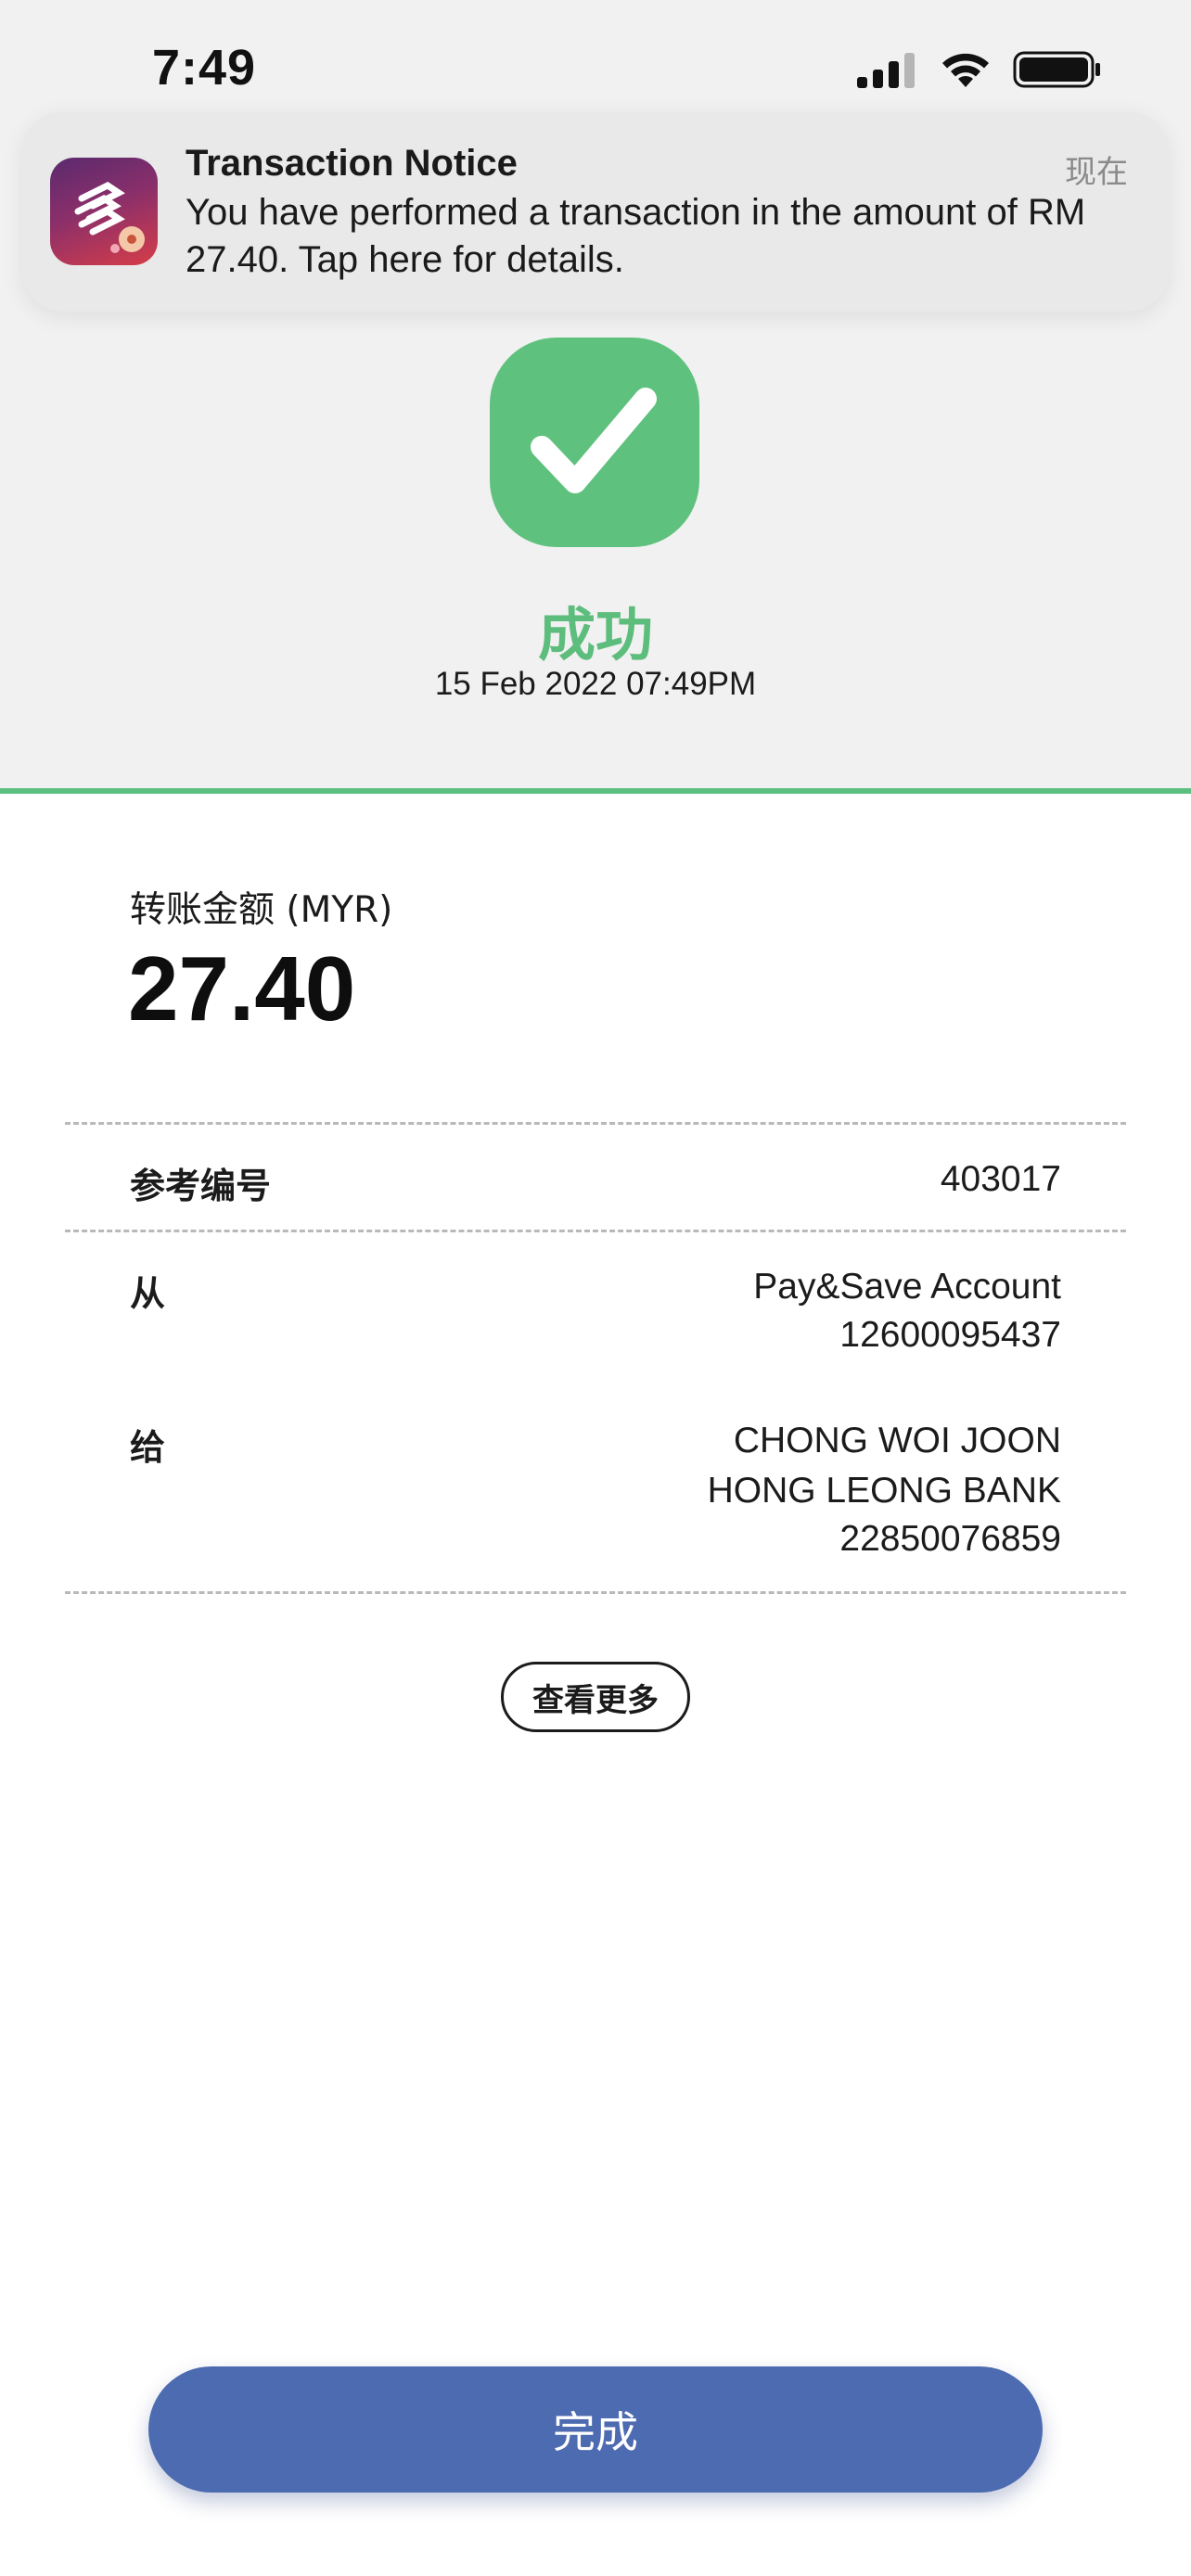 The height and width of the screenshot is (2576, 1191). What do you see at coordinates (897, 1440) in the screenshot?
I see `to-recipient-name: CHONG WOI JOON` at bounding box center [897, 1440].